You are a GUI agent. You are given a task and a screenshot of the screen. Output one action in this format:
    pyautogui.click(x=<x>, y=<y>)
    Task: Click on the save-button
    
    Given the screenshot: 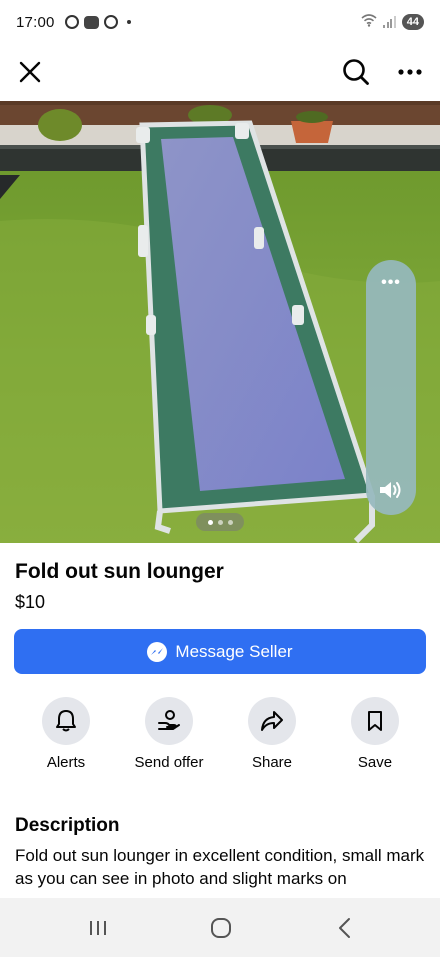 What is the action you would take?
    pyautogui.click(x=375, y=721)
    